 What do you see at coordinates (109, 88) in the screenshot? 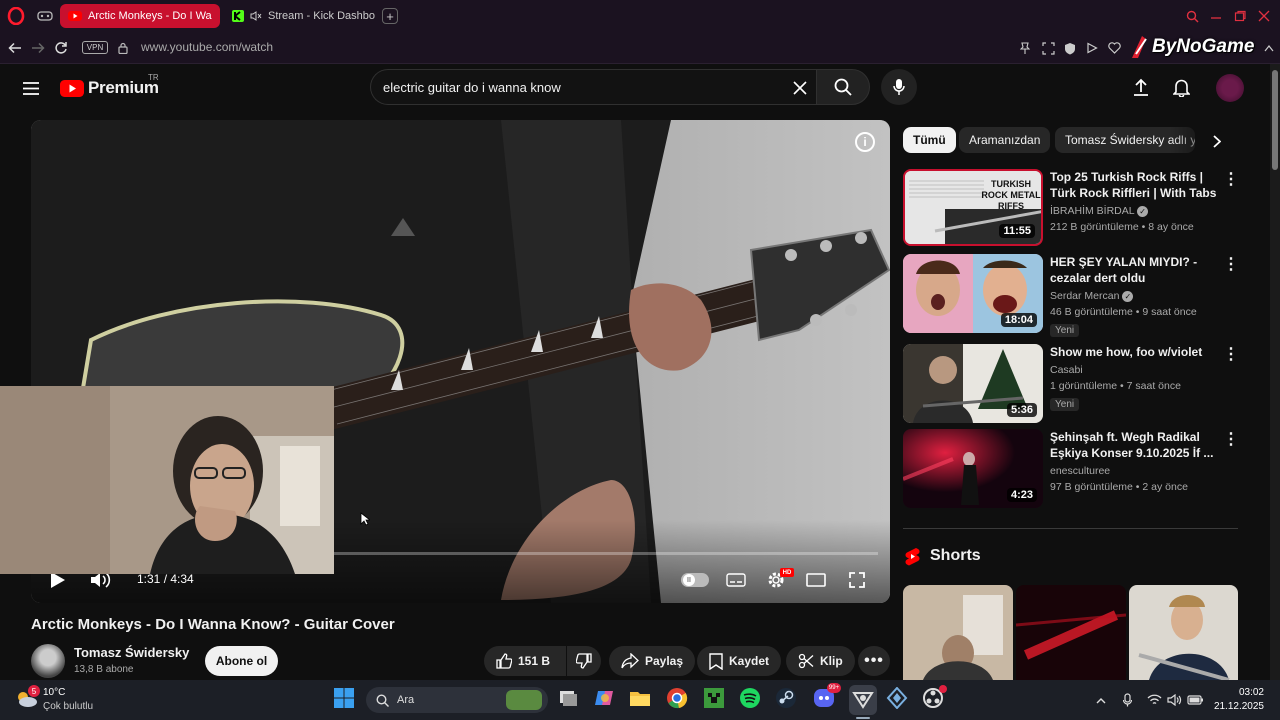
I see `youtube-premium-logo: Premium` at bounding box center [109, 88].